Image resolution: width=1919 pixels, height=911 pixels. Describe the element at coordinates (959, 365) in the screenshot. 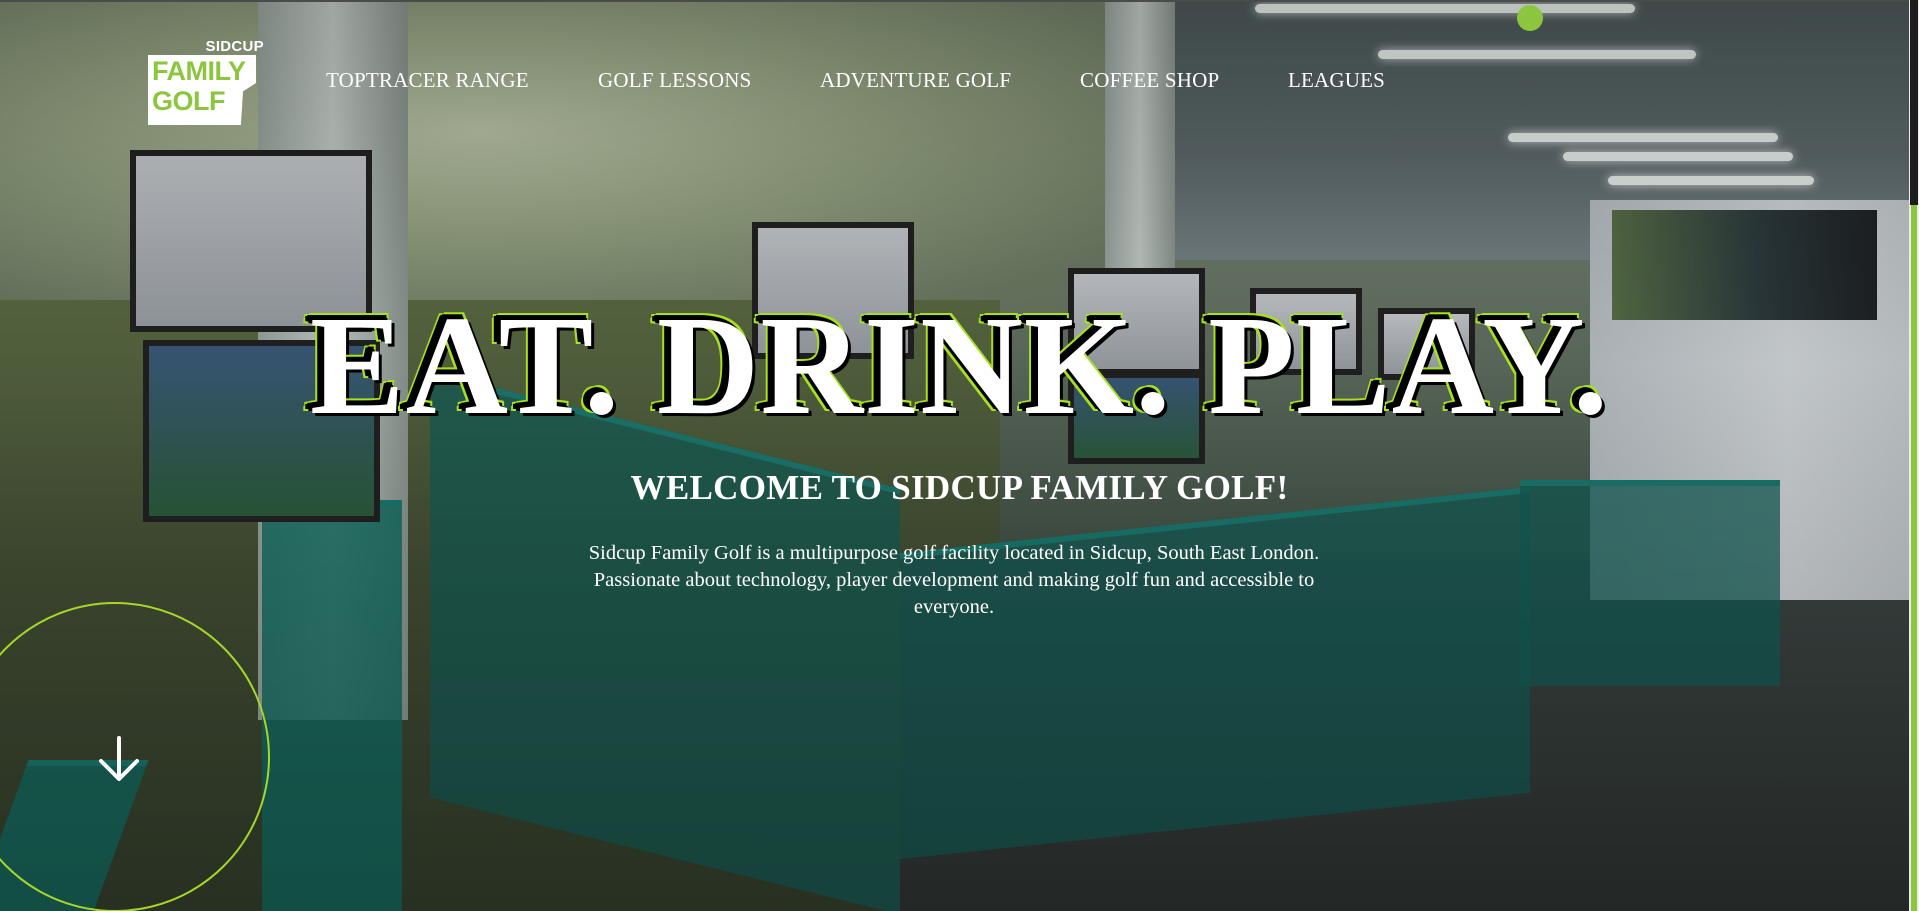

I see `hero-title: EAT. DRINK. PLAY.` at that location.